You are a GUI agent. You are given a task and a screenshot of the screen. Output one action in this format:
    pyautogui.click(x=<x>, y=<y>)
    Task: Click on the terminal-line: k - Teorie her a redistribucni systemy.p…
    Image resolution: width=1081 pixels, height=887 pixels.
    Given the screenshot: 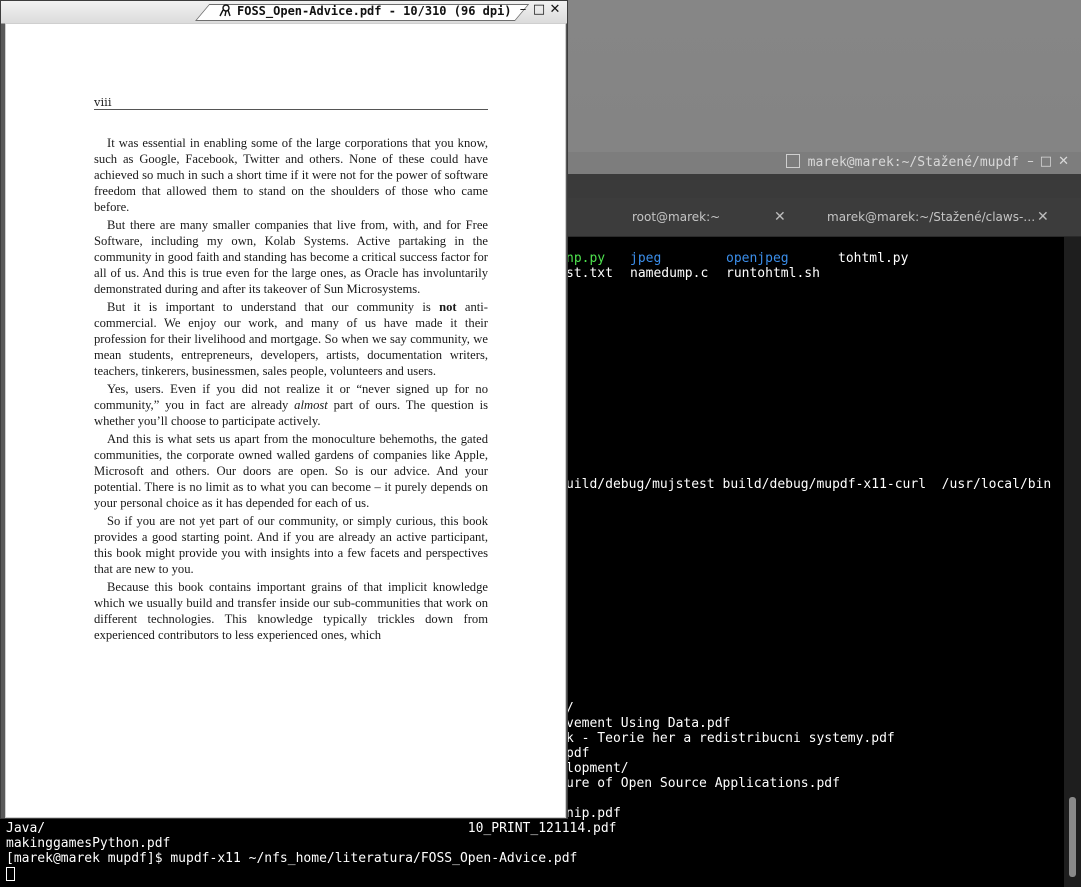 What is the action you would take?
    pyautogui.click(x=730, y=738)
    